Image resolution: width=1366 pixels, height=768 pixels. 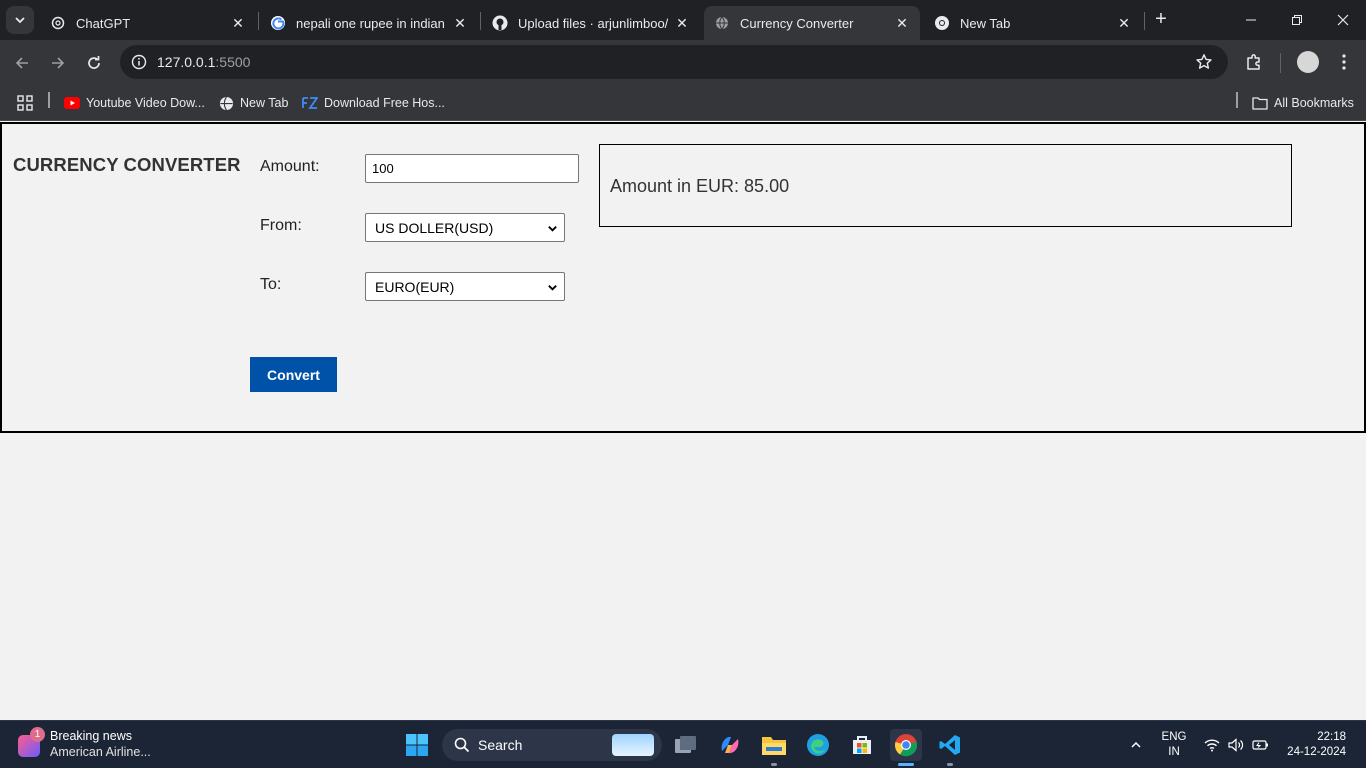 I want to click on back-button, so click(x=22, y=63).